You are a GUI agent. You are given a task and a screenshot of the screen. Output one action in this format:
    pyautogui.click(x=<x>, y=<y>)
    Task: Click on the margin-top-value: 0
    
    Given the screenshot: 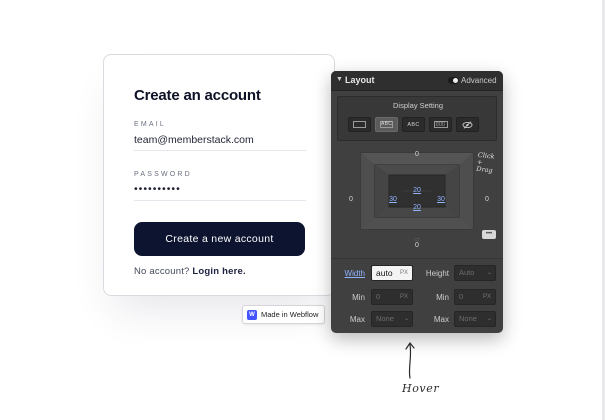 What is the action you would take?
    pyautogui.click(x=417, y=154)
    